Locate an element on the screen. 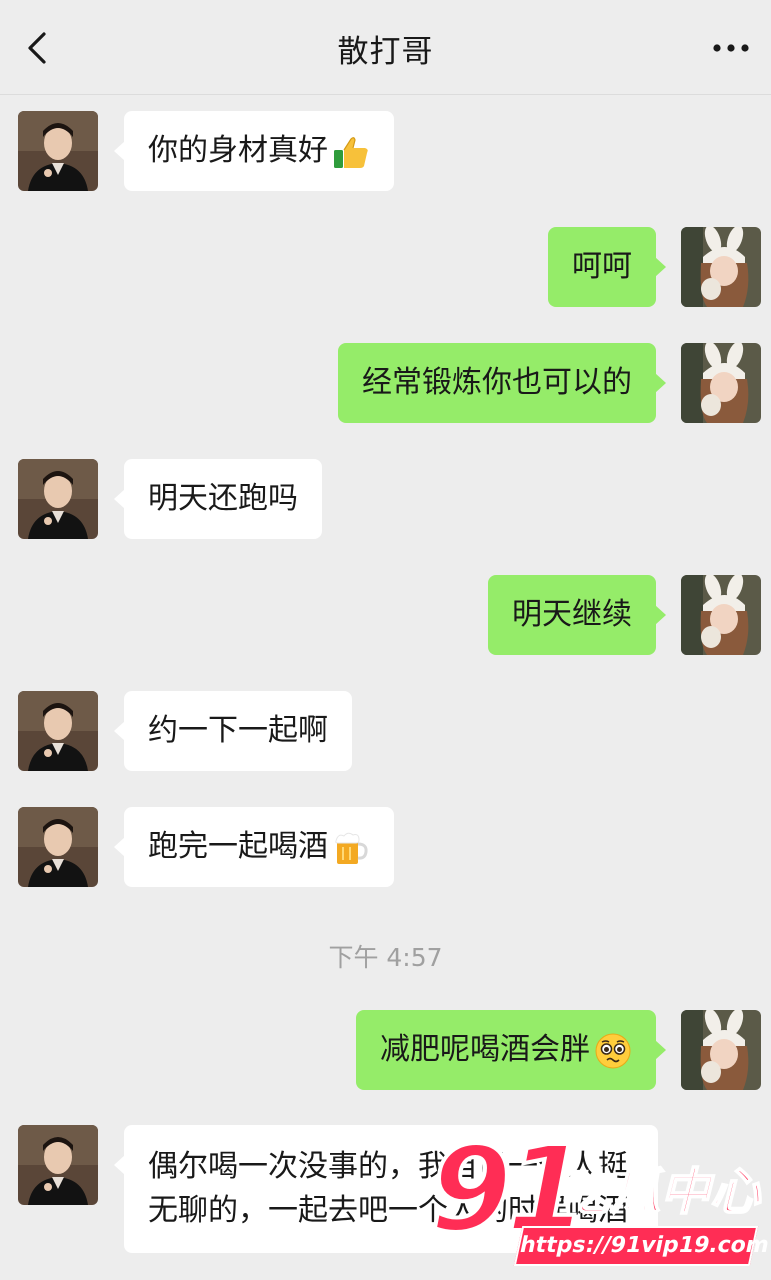  pleading-face-icon is located at coordinates (613, 1051).